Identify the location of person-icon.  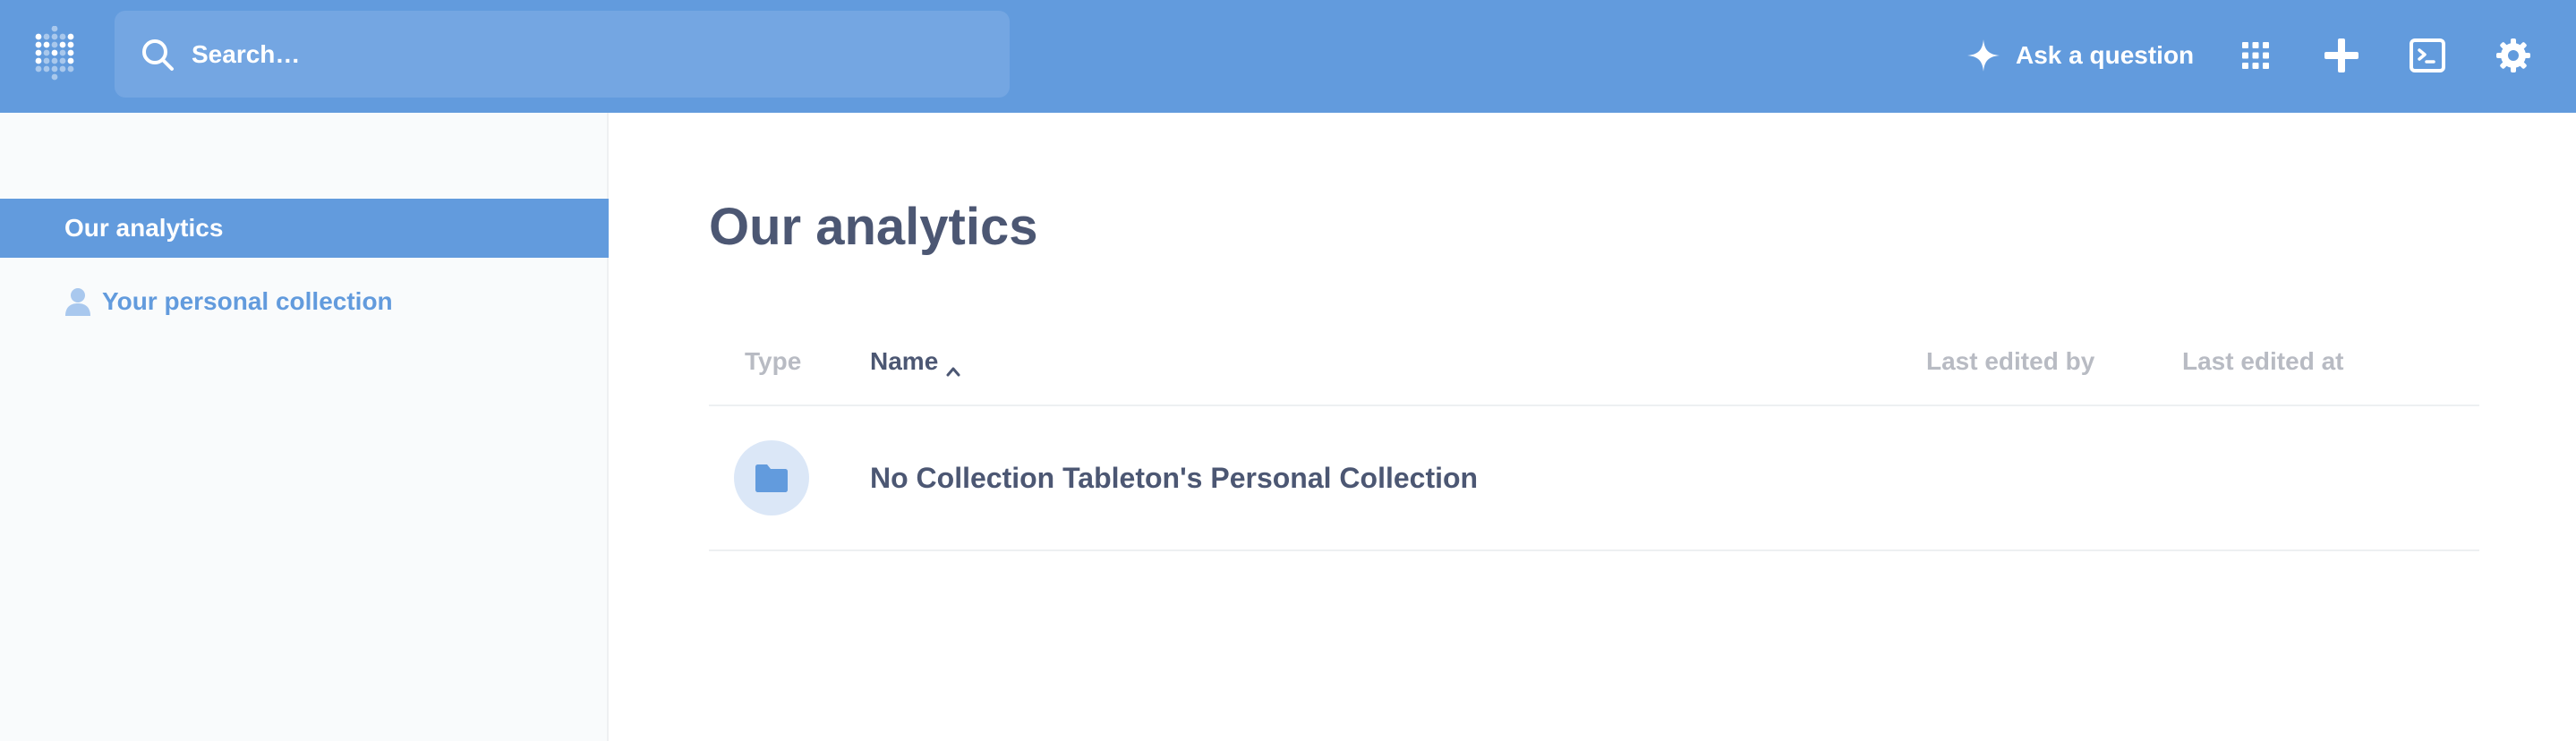
(77, 302).